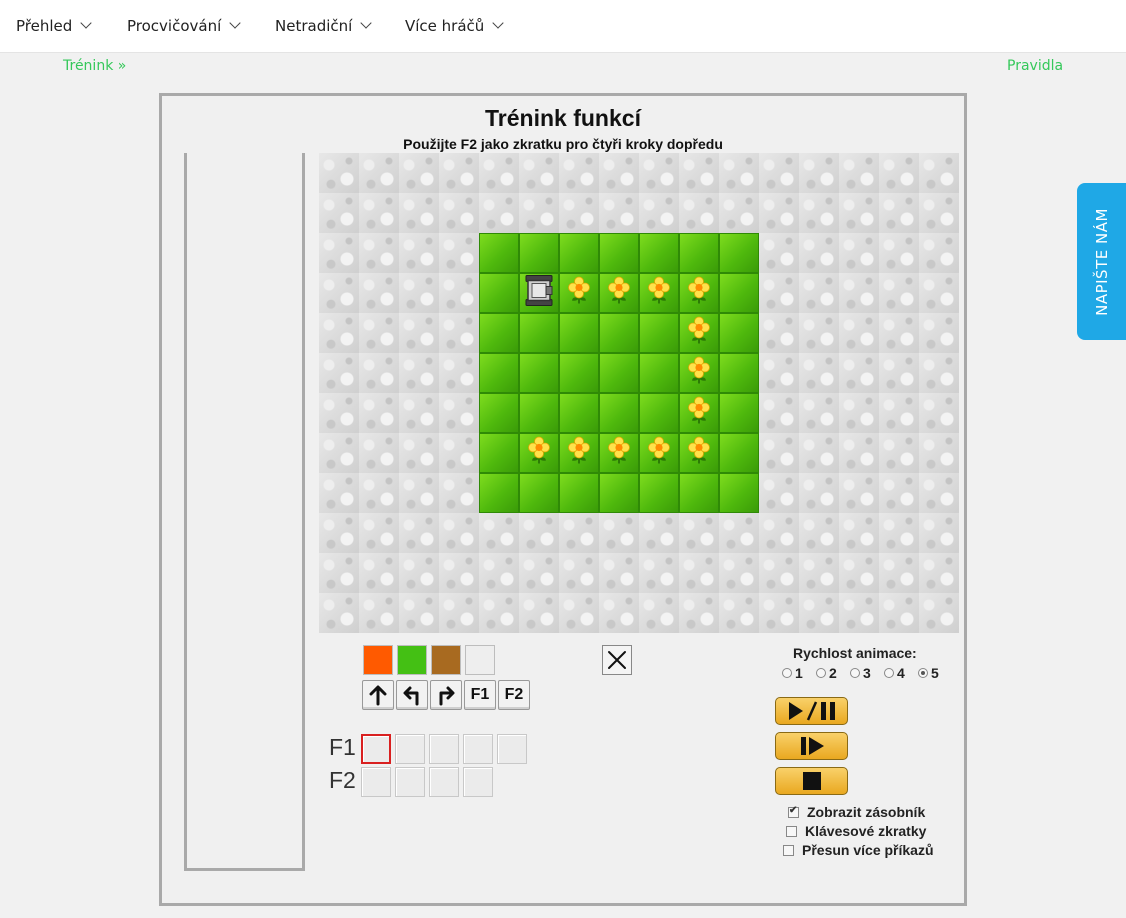 This screenshot has width=1126, height=918. I want to click on color-orange-tile, so click(378, 660).